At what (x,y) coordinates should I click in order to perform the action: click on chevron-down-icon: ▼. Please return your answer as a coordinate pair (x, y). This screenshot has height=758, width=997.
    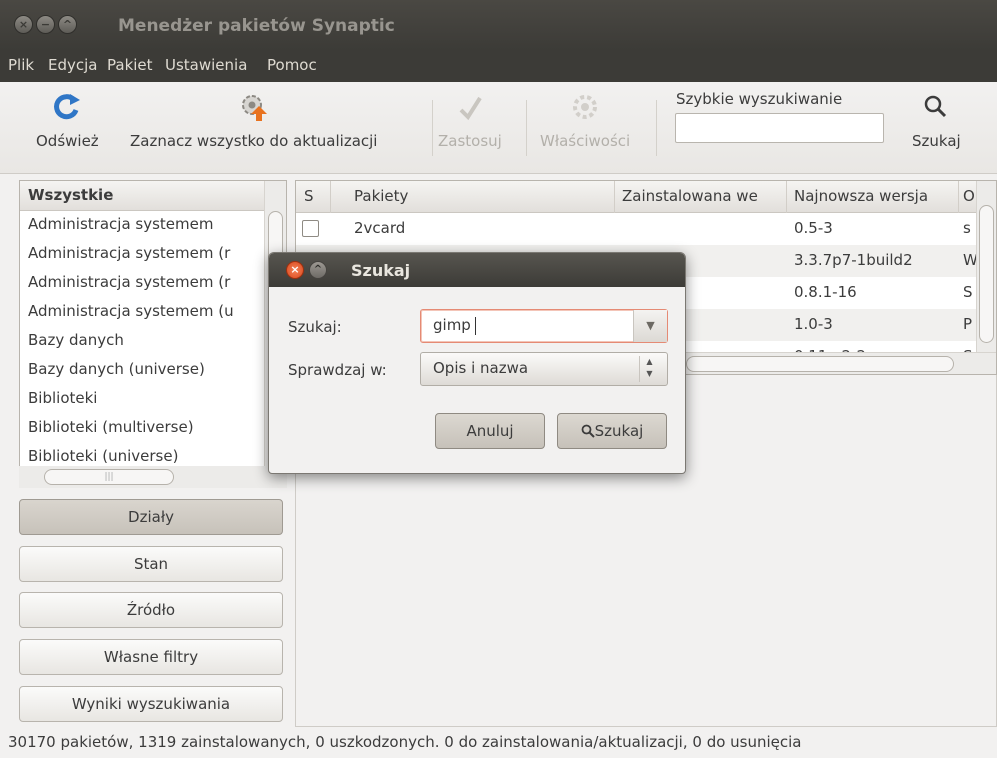
    Looking at the image, I should click on (650, 326).